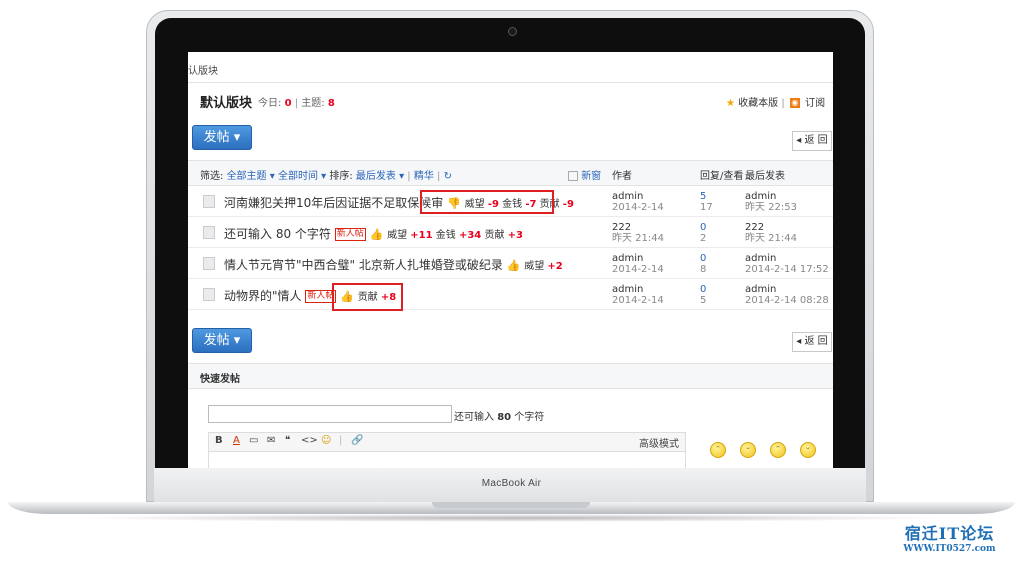 Image resolution: width=1023 pixels, height=563 pixels. What do you see at coordinates (447, 442) in the screenshot?
I see `editor-toolbar: B A ▭ ✉ ❝ <> ☺ | 🔗 高级模式` at bounding box center [447, 442].